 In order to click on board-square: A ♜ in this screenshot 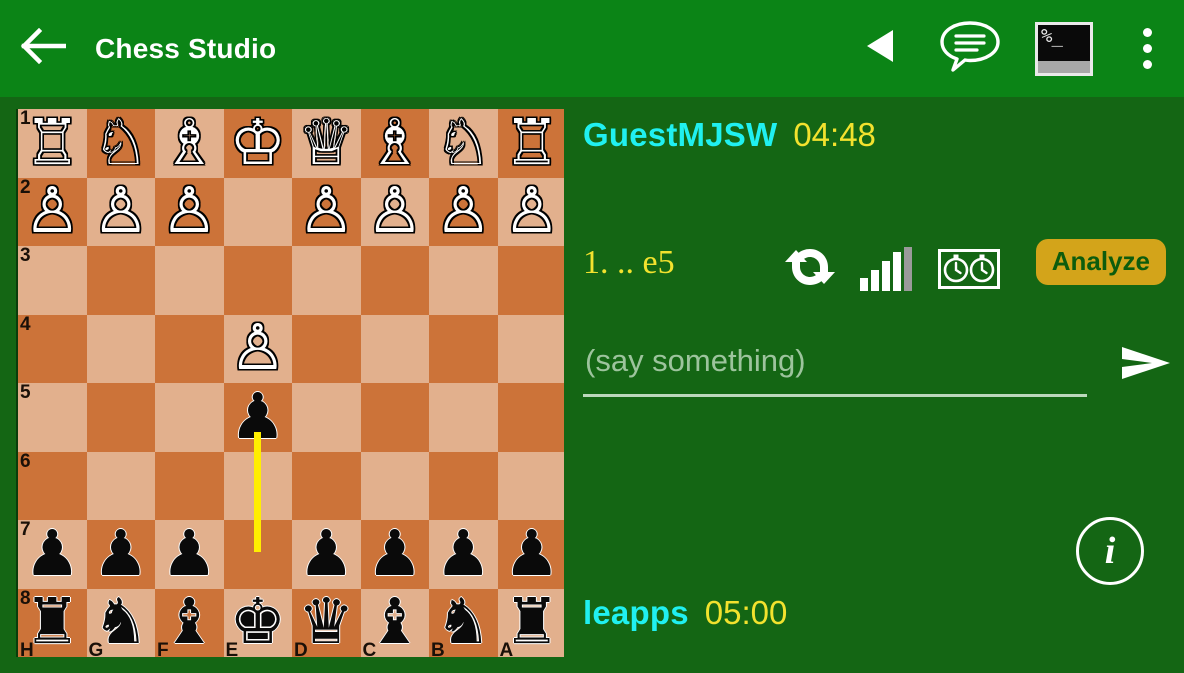, I will do `click(530, 622)`.